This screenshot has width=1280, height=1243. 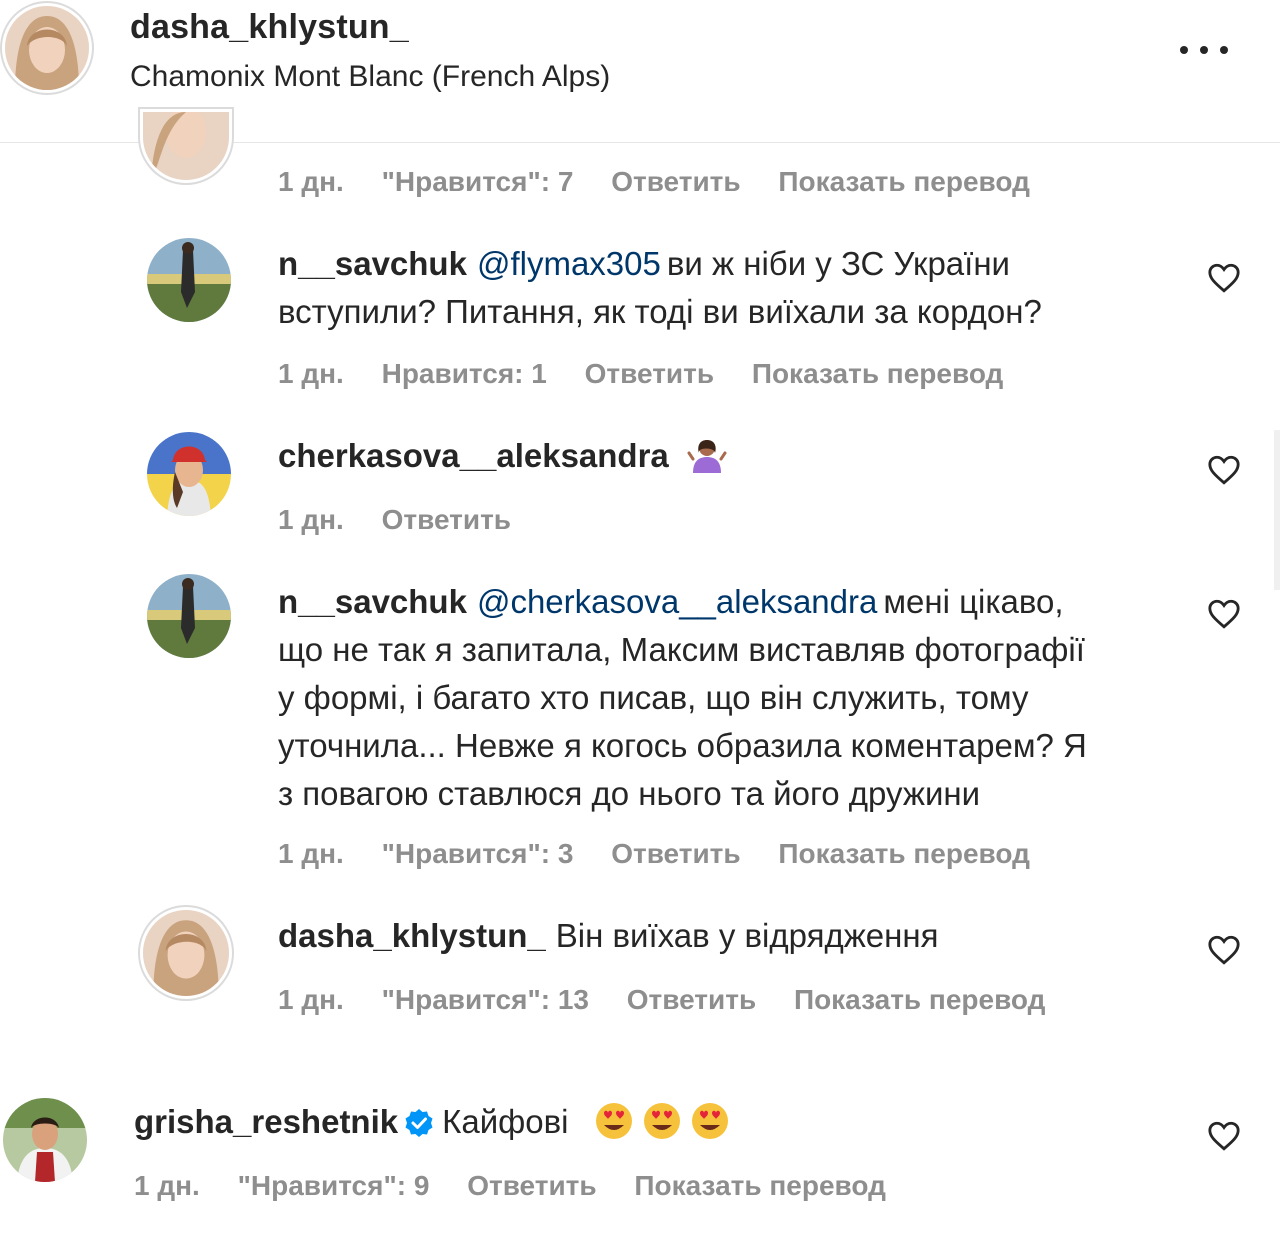 What do you see at coordinates (464, 373) in the screenshot?
I see `comment-likes: Нравится: 1` at bounding box center [464, 373].